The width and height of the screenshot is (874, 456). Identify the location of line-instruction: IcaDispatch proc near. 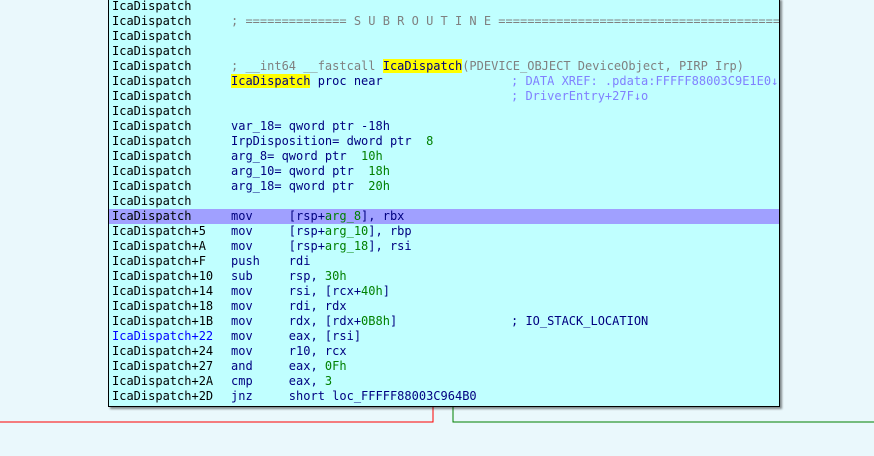
(307, 81).